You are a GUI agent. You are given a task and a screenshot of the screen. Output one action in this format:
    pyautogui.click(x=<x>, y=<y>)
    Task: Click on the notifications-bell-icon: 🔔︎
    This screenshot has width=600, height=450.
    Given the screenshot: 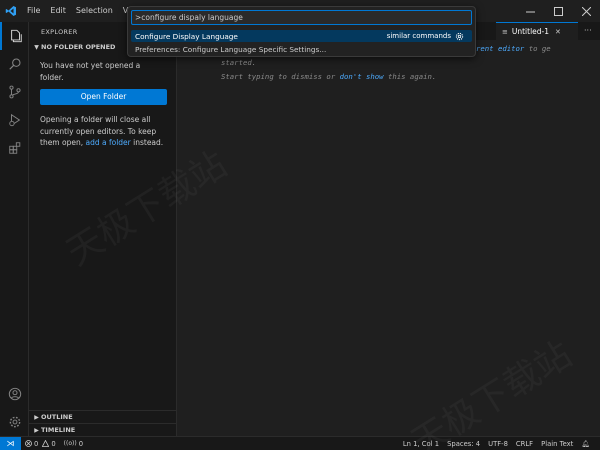 What is the action you would take?
    pyautogui.click(x=585, y=444)
    